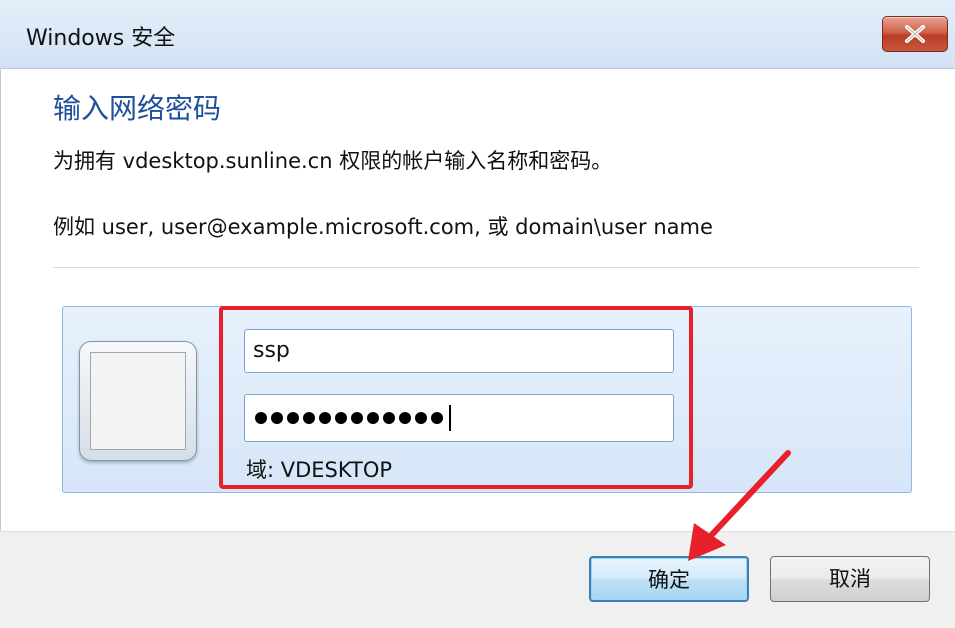  I want to click on close-button, so click(915, 34).